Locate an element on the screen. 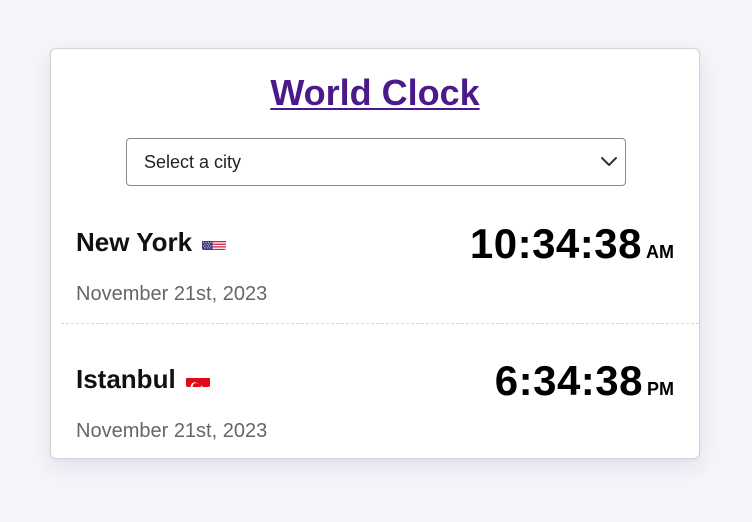 The width and height of the screenshot is (752, 522). clock-time: 6:34:38 is located at coordinates (568, 380).